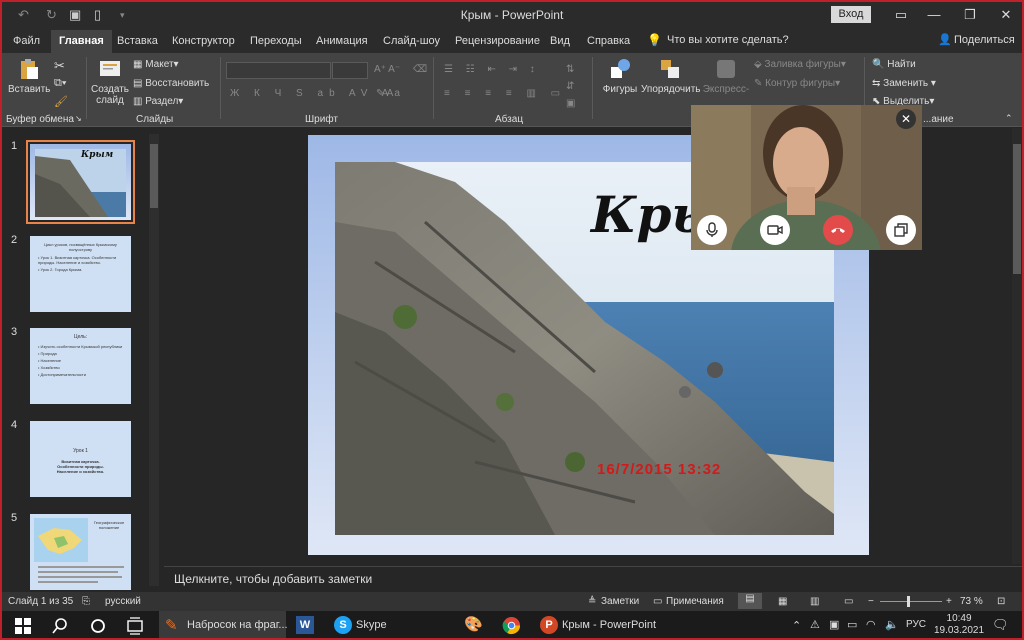 The image size is (1024, 640). Describe the element at coordinates (838, 230) in the screenshot. I see `hang-up-button` at that location.